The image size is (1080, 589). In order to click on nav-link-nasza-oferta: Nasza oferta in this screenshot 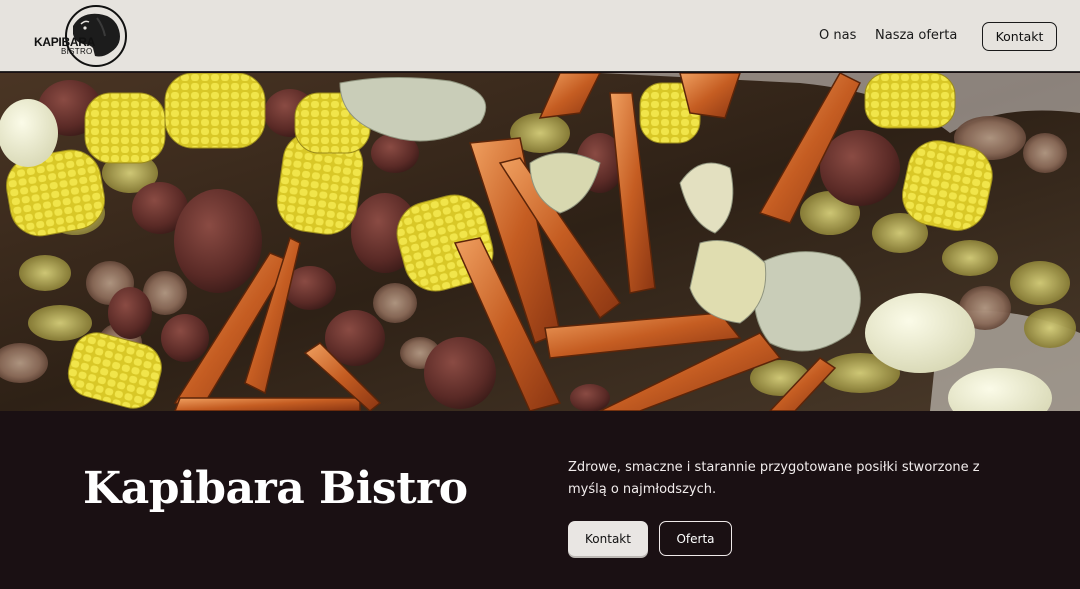, I will do `click(916, 35)`.